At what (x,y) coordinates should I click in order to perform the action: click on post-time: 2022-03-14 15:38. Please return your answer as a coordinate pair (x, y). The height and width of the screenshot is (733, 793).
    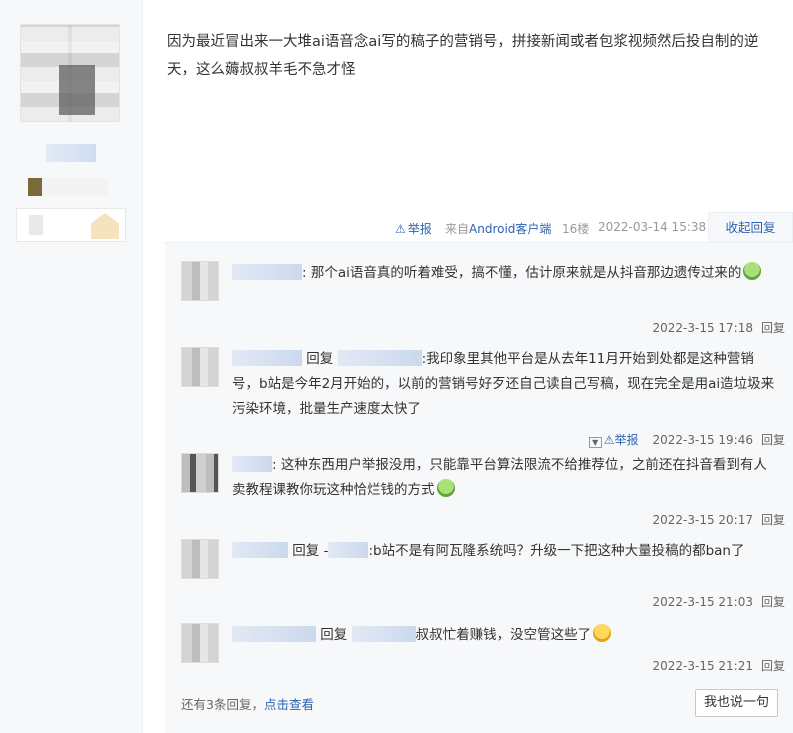
    Looking at the image, I should click on (652, 227).